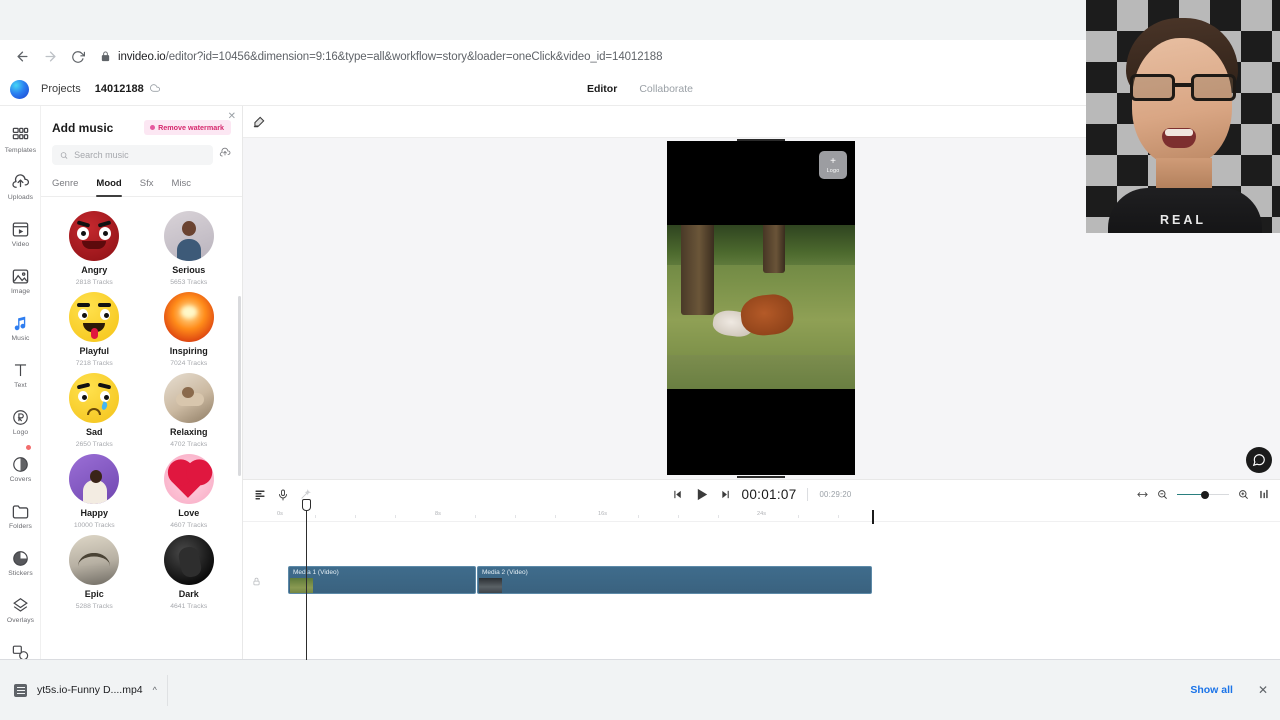 The height and width of the screenshot is (720, 1280). Describe the element at coordinates (603, 514) in the screenshot. I see `ruler-label: 16s` at that location.